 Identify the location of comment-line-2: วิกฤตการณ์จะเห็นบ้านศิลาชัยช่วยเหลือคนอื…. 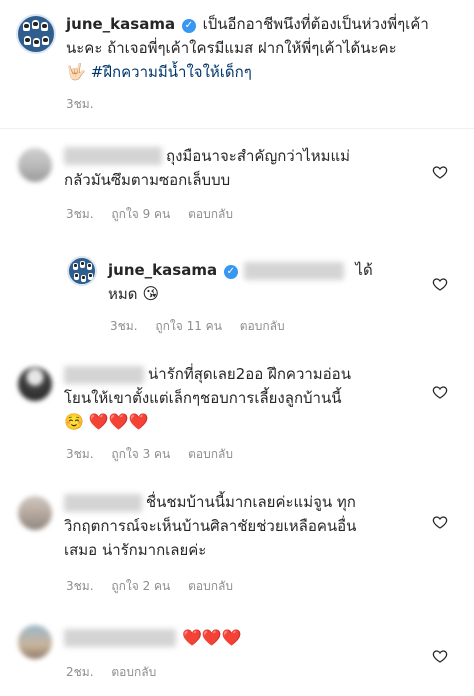
(210, 526).